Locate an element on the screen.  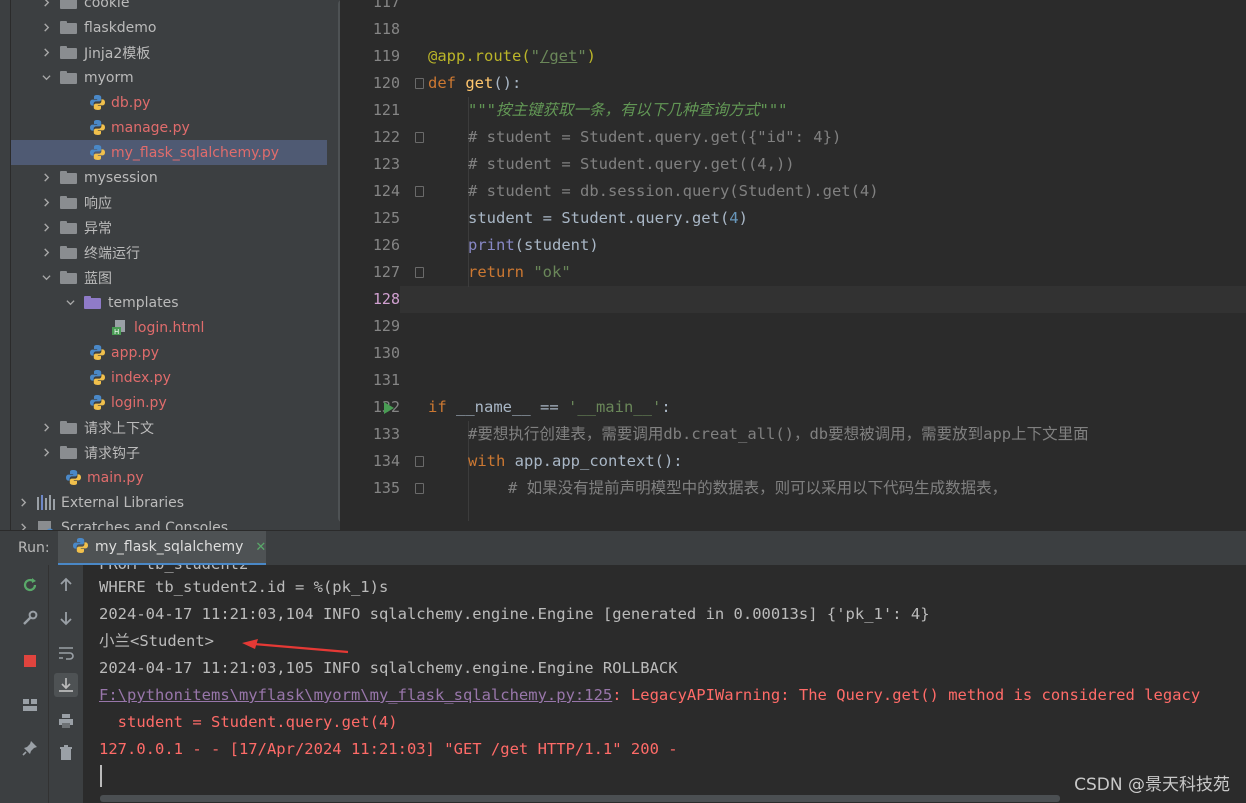
code-line-127: return "ok" is located at coordinates (519, 272).